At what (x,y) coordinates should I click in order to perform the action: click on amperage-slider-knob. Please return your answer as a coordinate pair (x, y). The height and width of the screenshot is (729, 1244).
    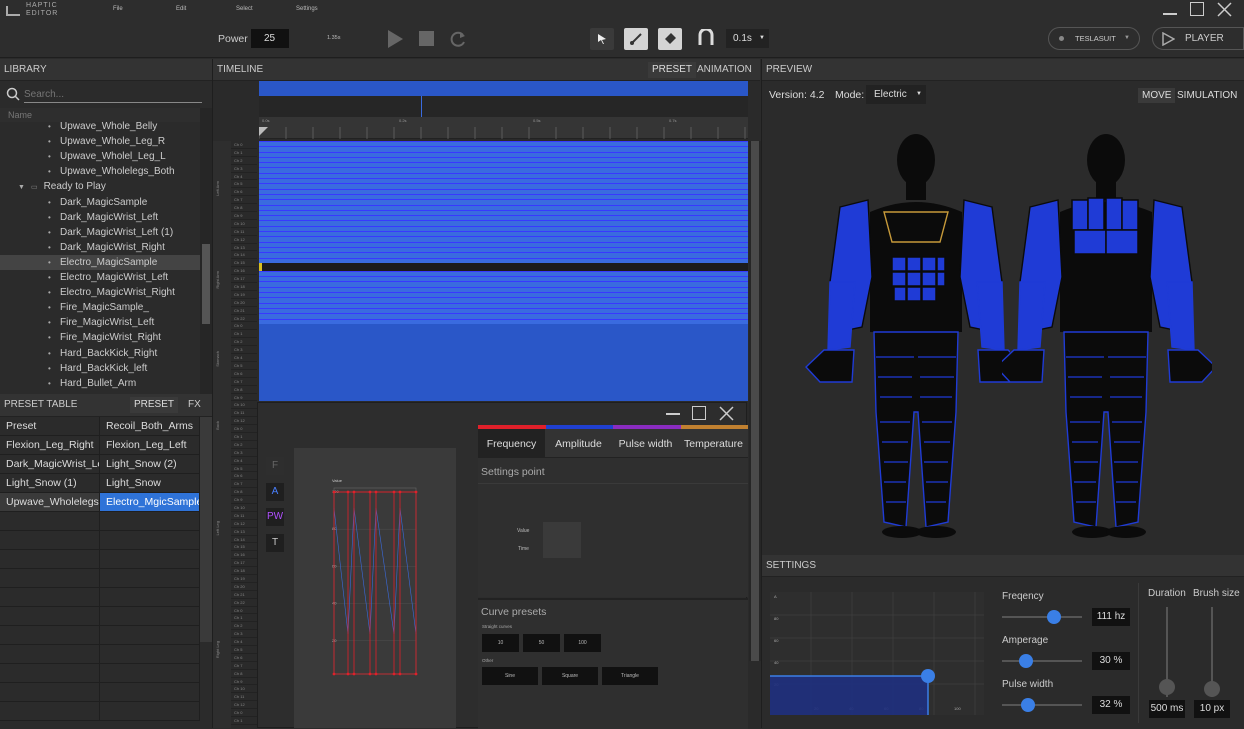
    Looking at the image, I should click on (1026, 661).